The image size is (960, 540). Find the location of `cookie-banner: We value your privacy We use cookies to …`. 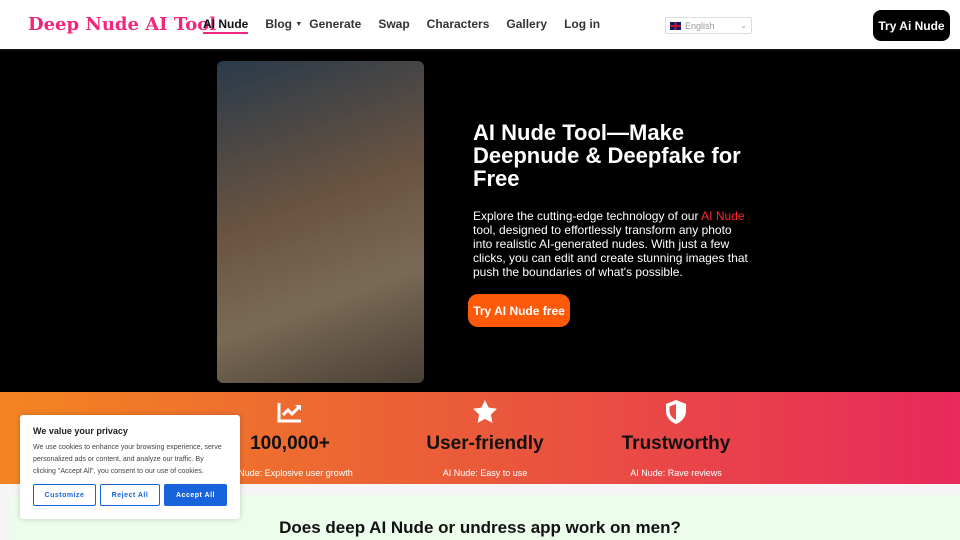

cookie-banner: We value your privacy We use cookies to … is located at coordinates (130, 467).